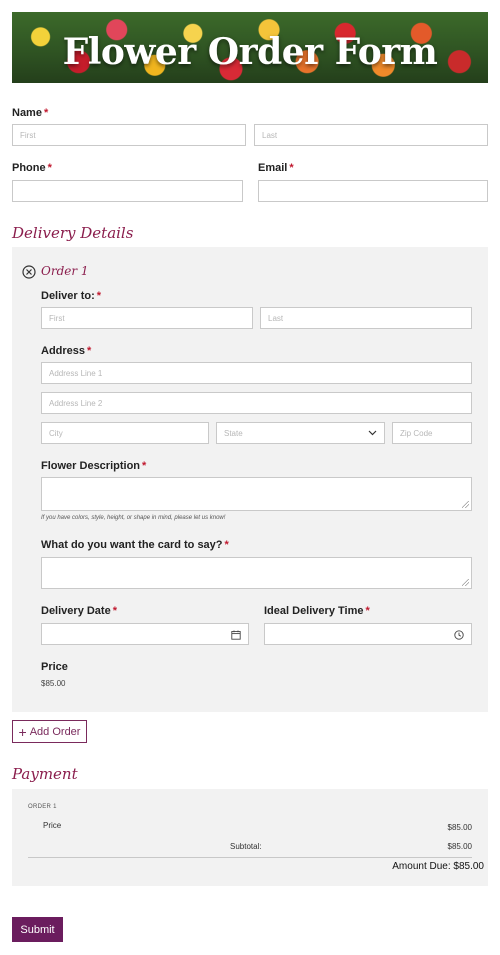 This screenshot has width=500, height=955. Describe the element at coordinates (256, 494) in the screenshot. I see `flower-description-textarea` at that location.